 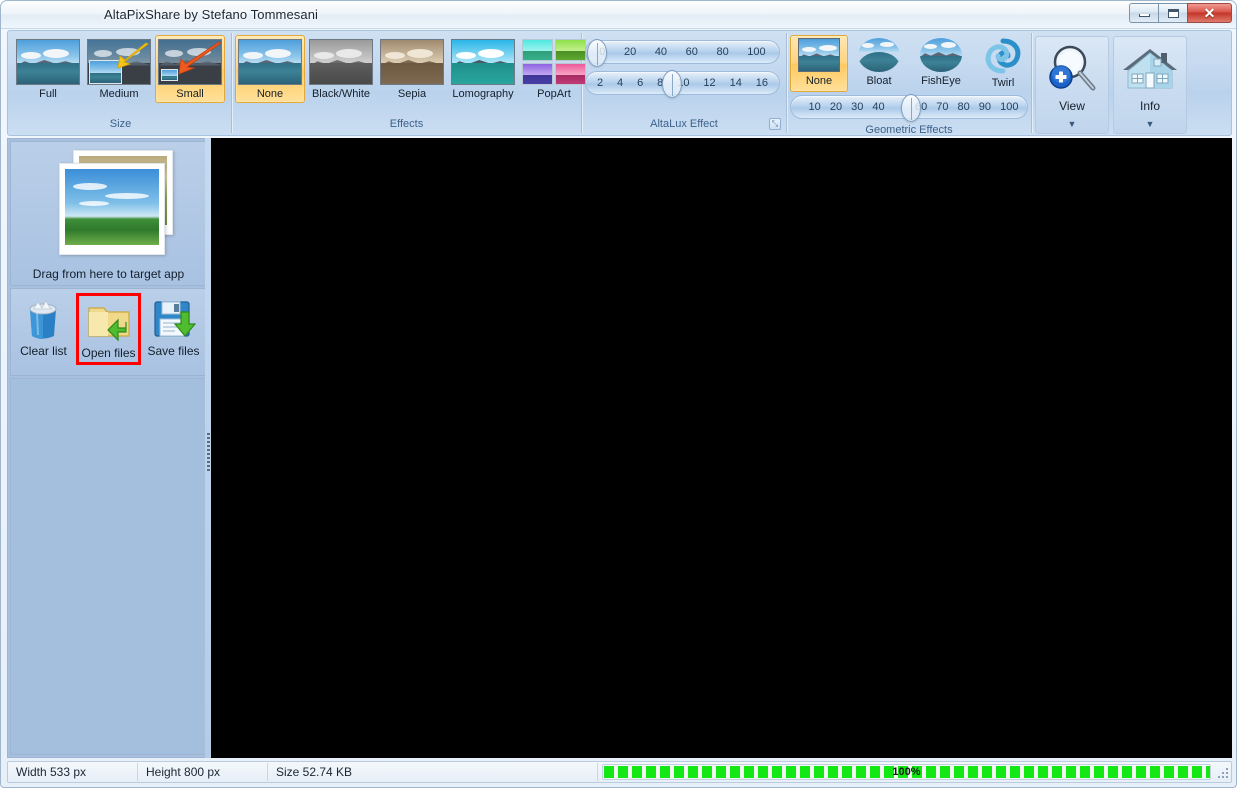 I want to click on effect-popart-thumbnail, so click(x=554, y=62).